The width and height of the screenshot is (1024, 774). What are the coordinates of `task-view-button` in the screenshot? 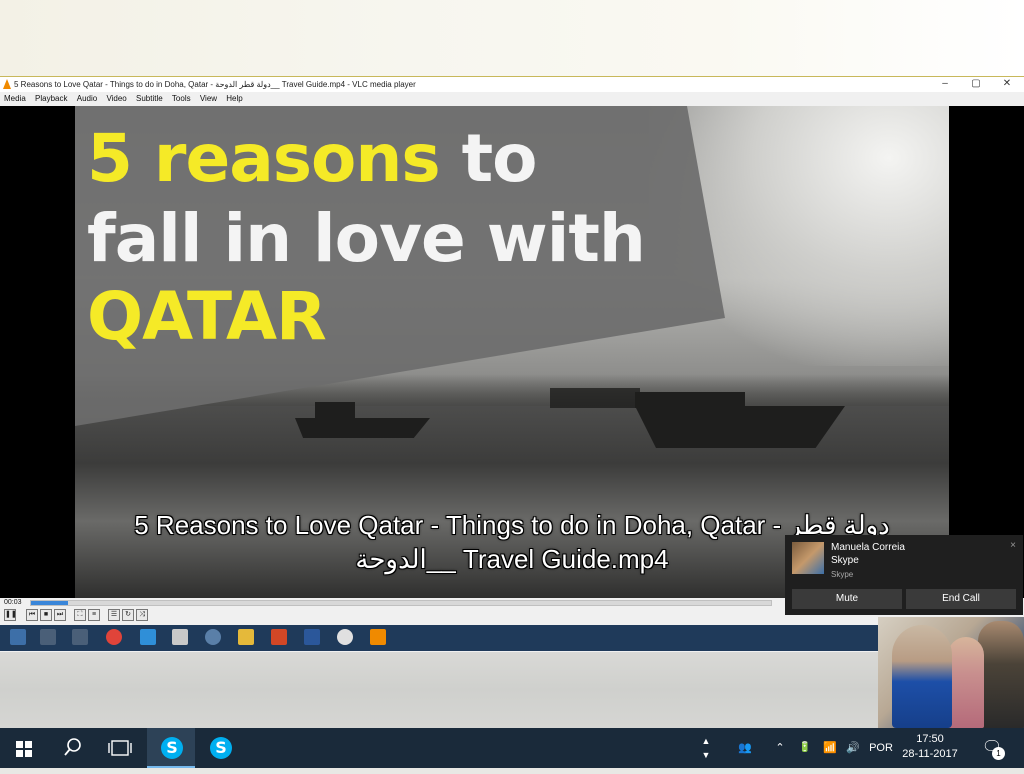 It's located at (120, 748).